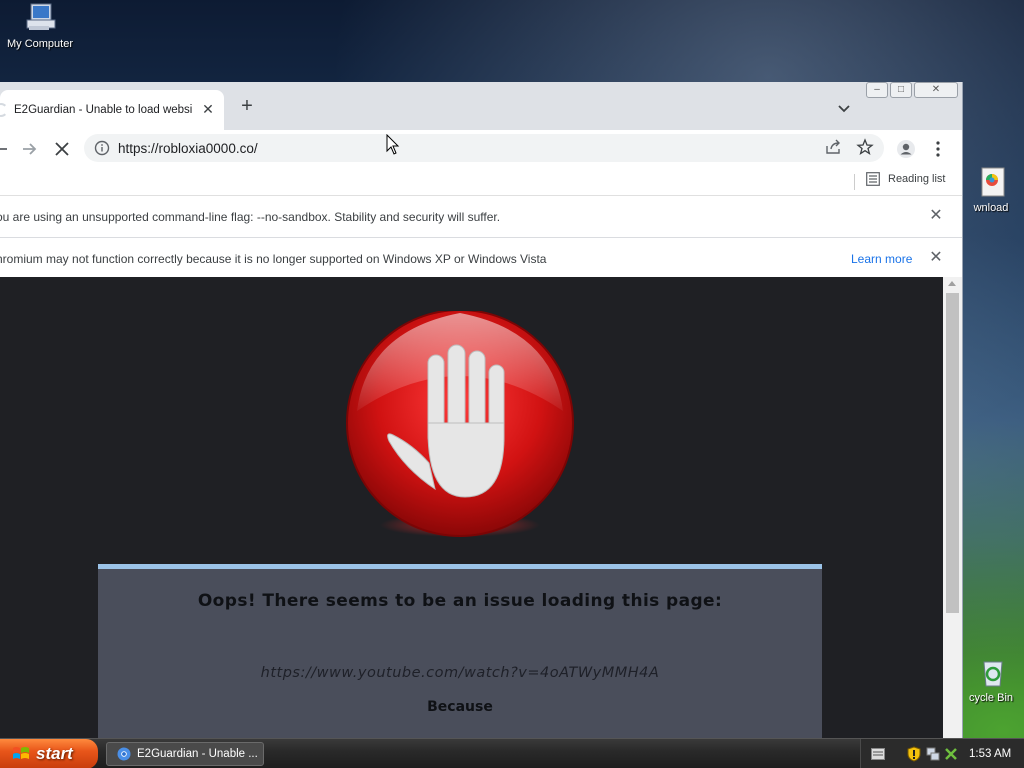  I want to click on my-computer-icon, so click(40, 18).